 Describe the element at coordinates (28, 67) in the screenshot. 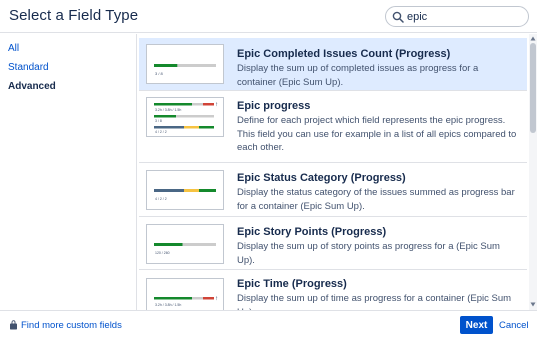

I see `sidebar-item-standard: Standard` at that location.